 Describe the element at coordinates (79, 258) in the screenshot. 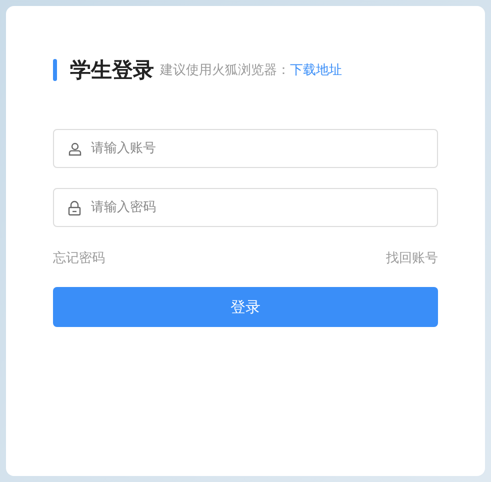

I see `text-link: 忘记密码` at that location.